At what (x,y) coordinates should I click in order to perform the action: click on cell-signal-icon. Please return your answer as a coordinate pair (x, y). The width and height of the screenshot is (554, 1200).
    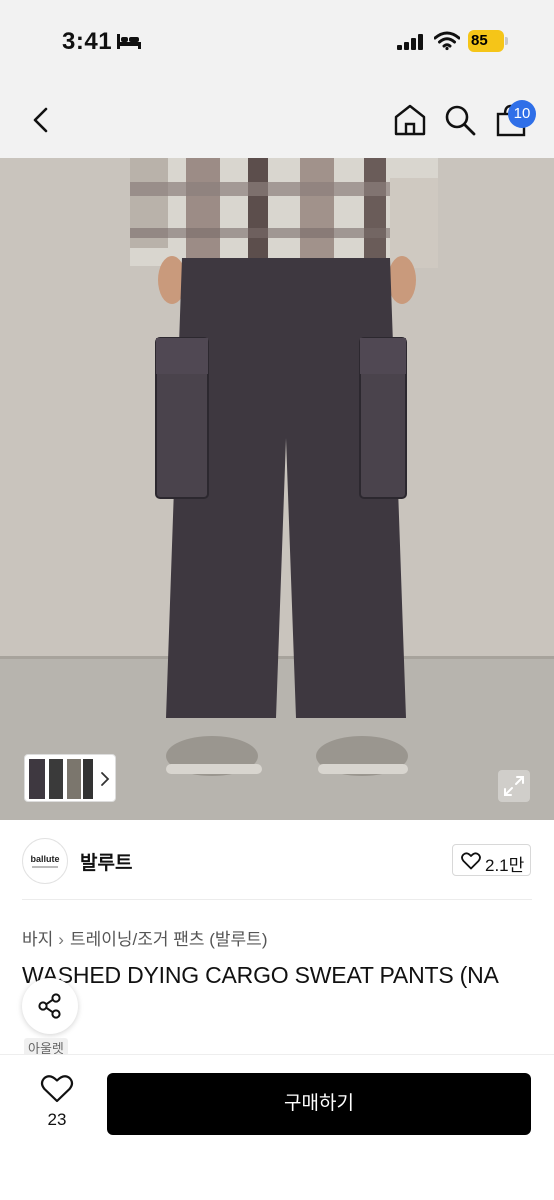
    Looking at the image, I should click on (410, 42).